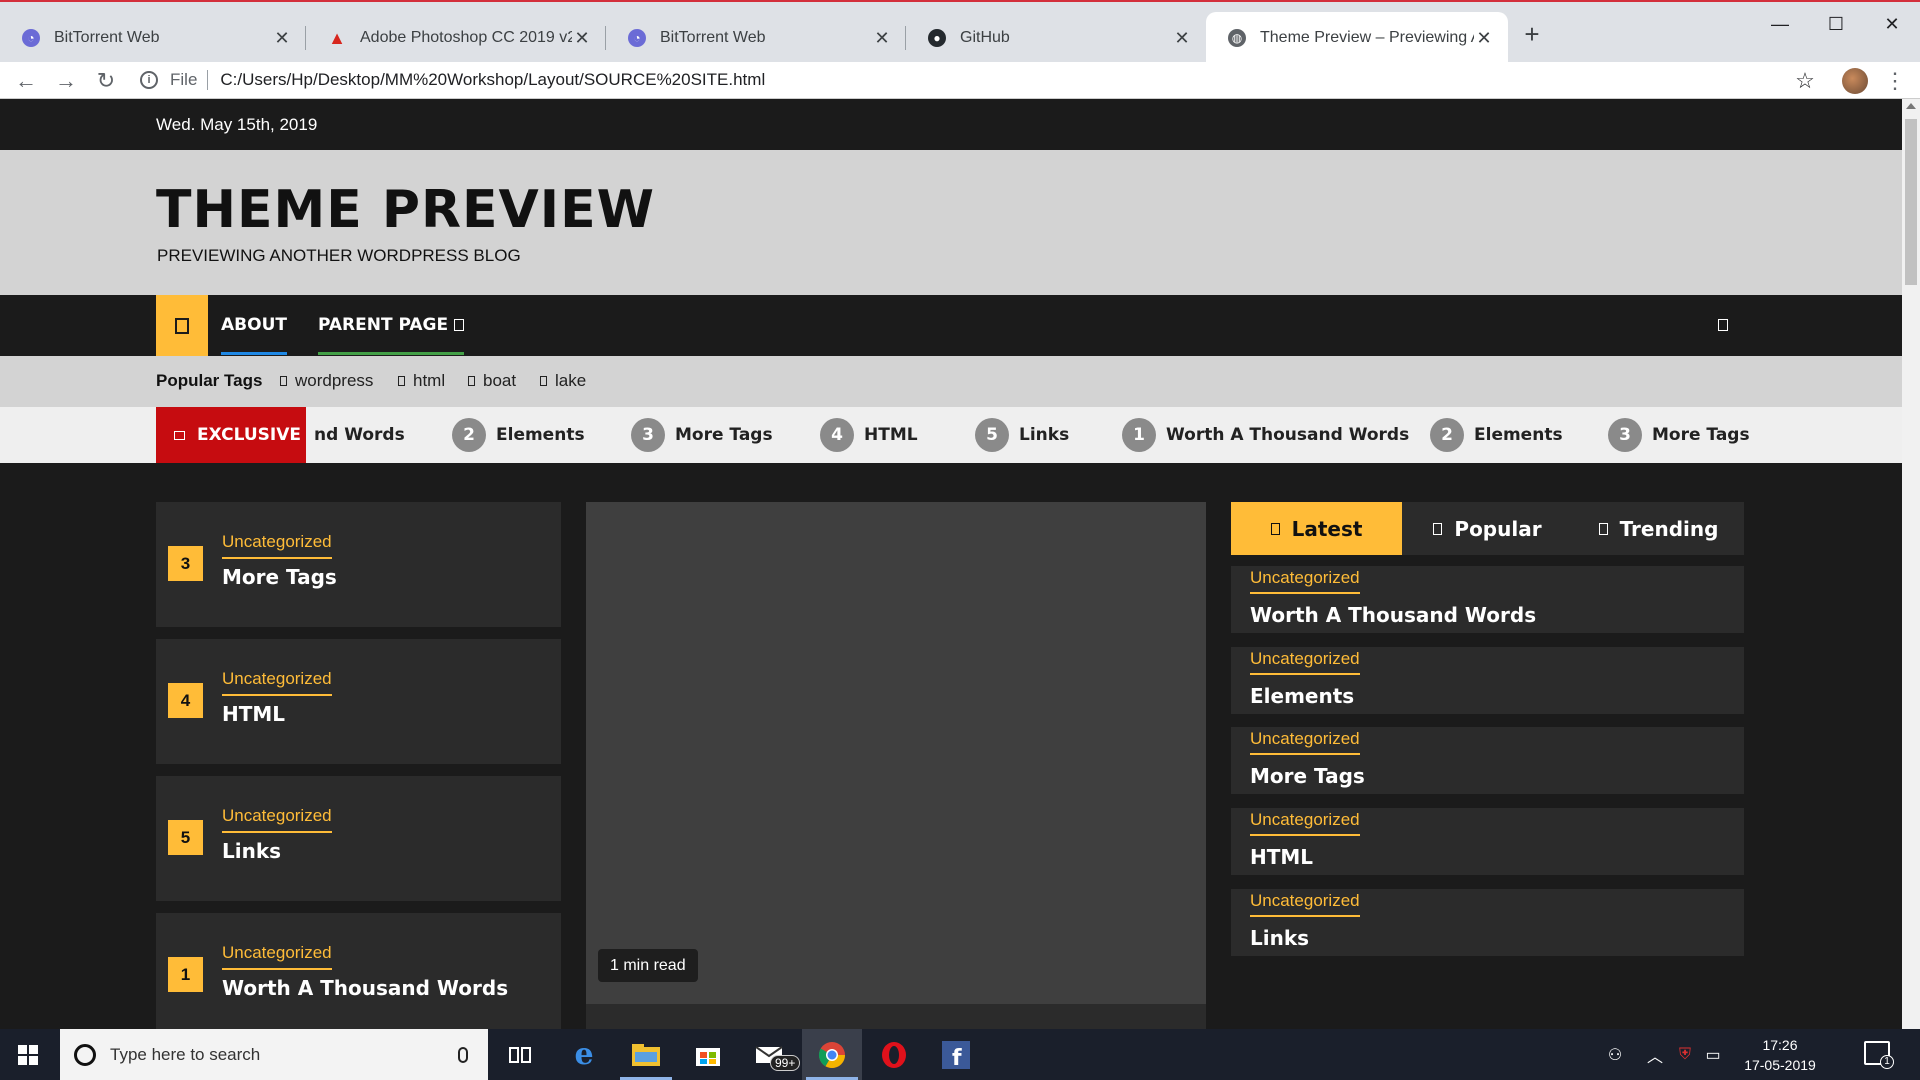 The image size is (1920, 1080). Describe the element at coordinates (339, 255) in the screenshot. I see `site-tagline: PREVIEWING ANOTHER WORDPRESS BLOG` at that location.